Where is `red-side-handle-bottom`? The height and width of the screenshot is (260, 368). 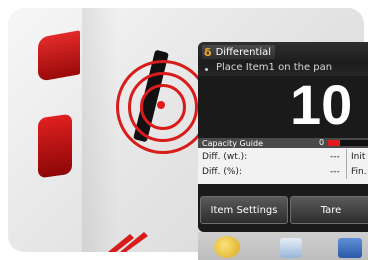 red-side-handle-bottom is located at coordinates (55, 146).